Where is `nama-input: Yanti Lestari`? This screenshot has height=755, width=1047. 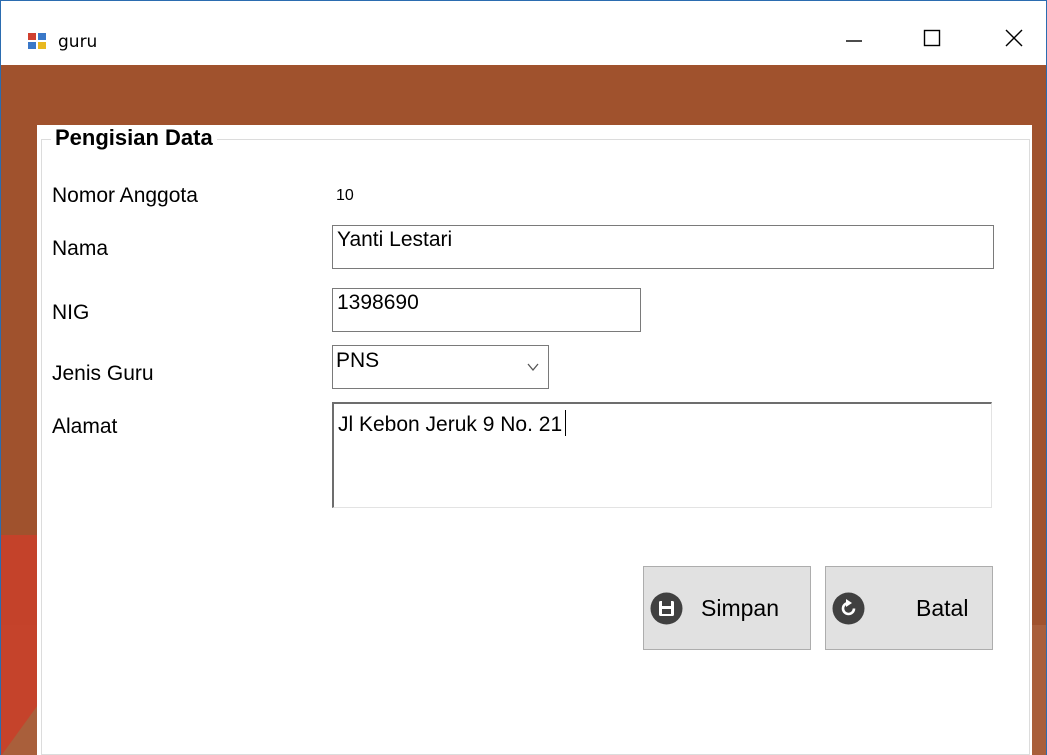
nama-input: Yanti Lestari is located at coordinates (663, 247).